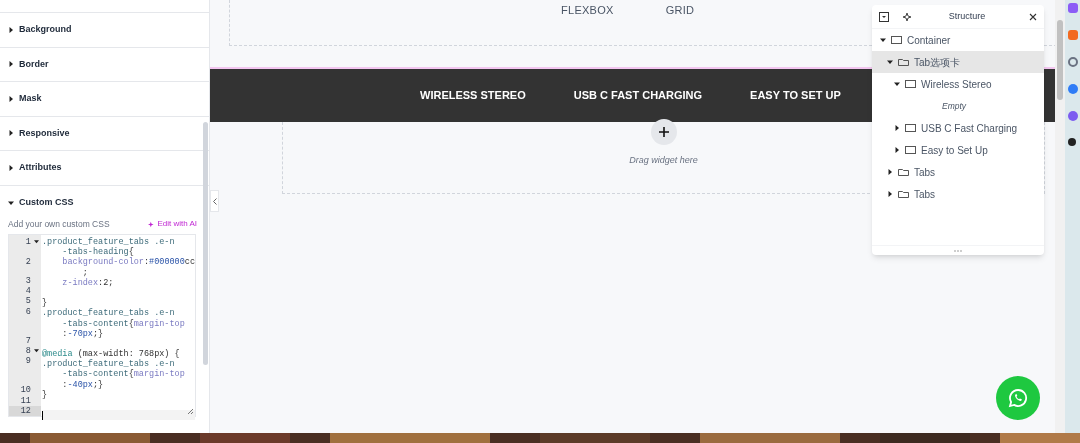  Describe the element at coordinates (104, 202) in the screenshot. I see `section-header: Custom CSS` at that location.